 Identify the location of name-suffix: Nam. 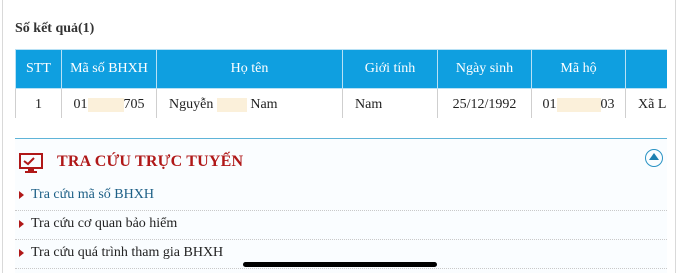
(264, 104).